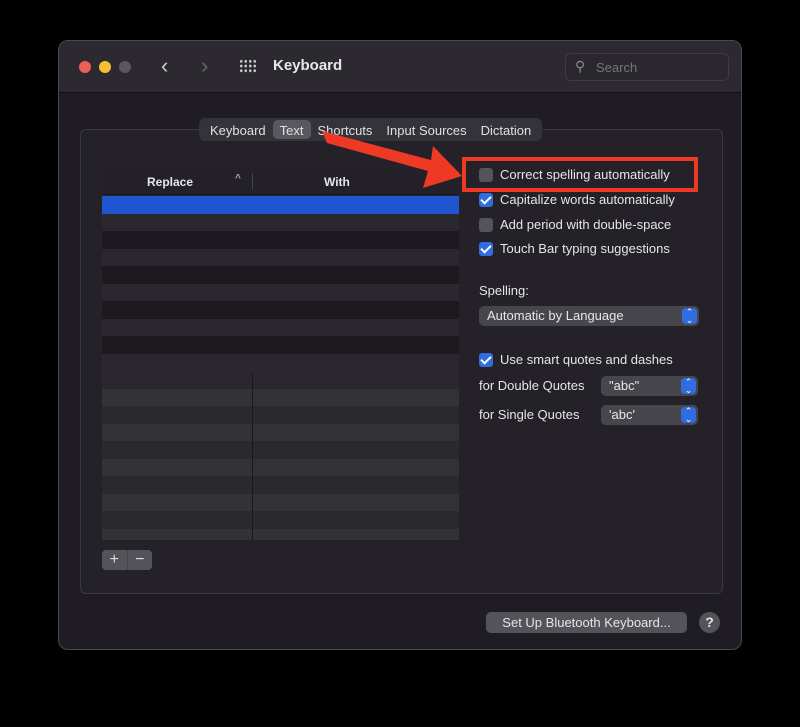 This screenshot has width=800, height=727. I want to click on red-arrow-annotation, so click(392, 159).